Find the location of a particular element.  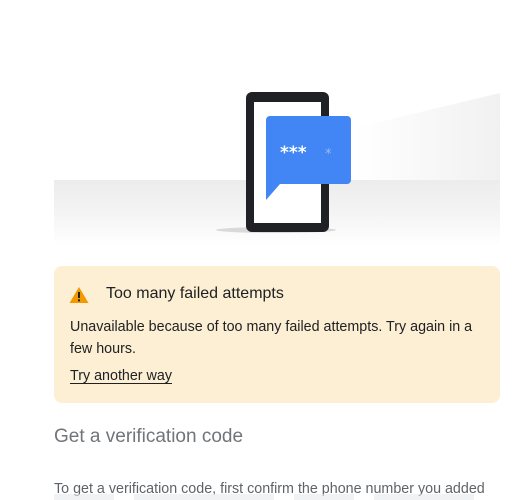

page-title: Get a verification code is located at coordinates (149, 436).